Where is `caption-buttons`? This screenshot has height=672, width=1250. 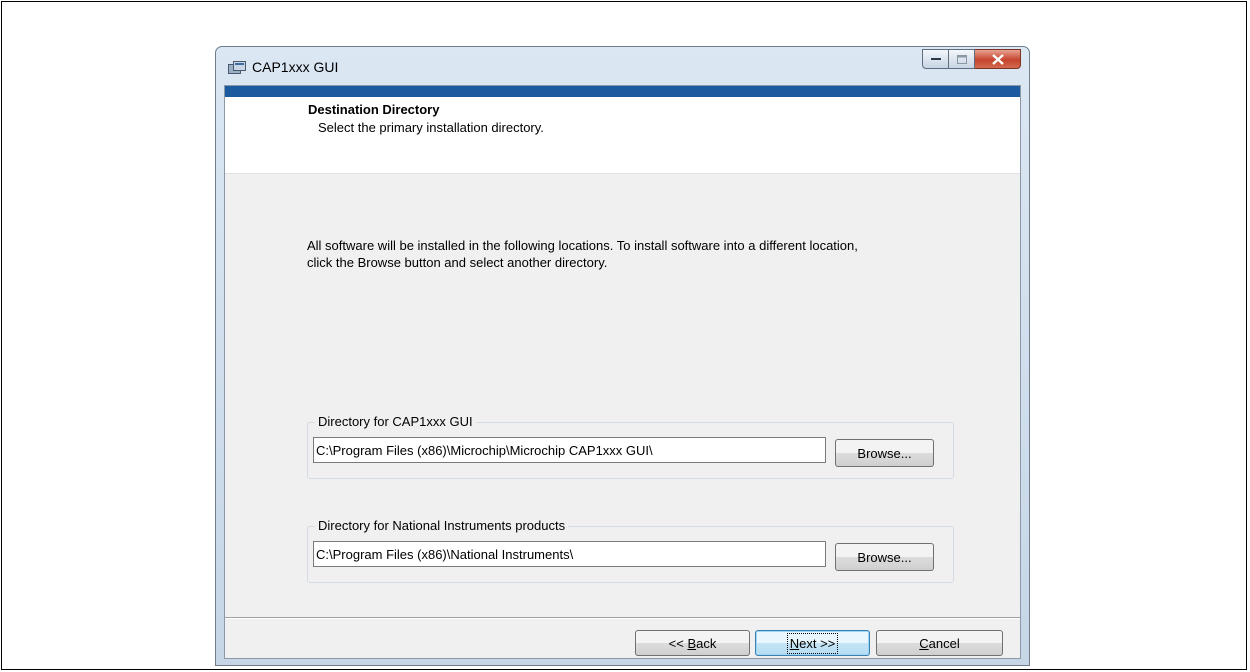
caption-buttons is located at coordinates (971, 59).